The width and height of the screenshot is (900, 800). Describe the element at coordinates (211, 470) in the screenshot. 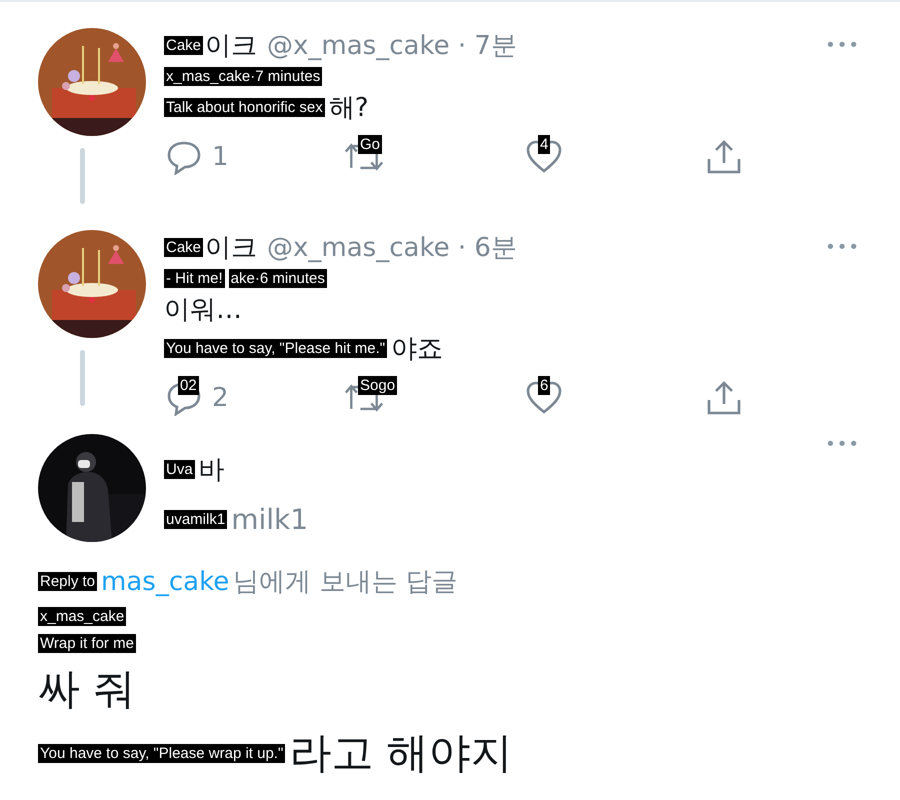

I see `display-name: 바` at that location.